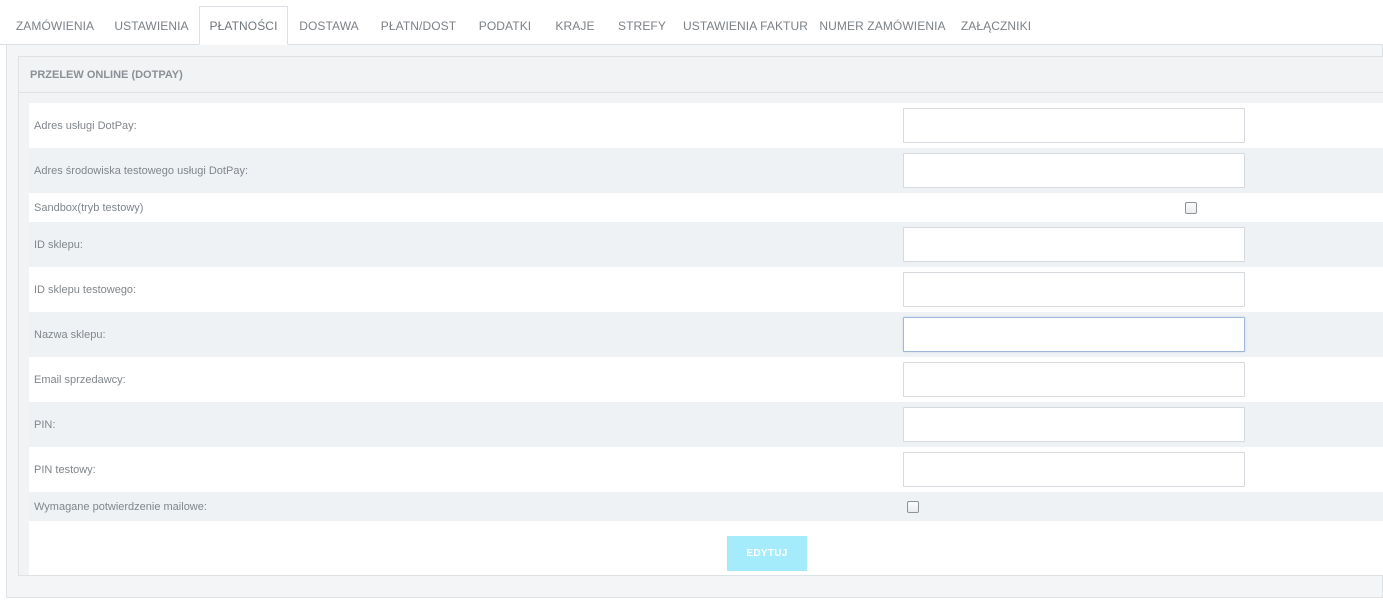 The image size is (1383, 610). Describe the element at coordinates (120, 506) in the screenshot. I see `field-label-email-confirmation: Wymagane potwierdzenie mailowe:` at that location.